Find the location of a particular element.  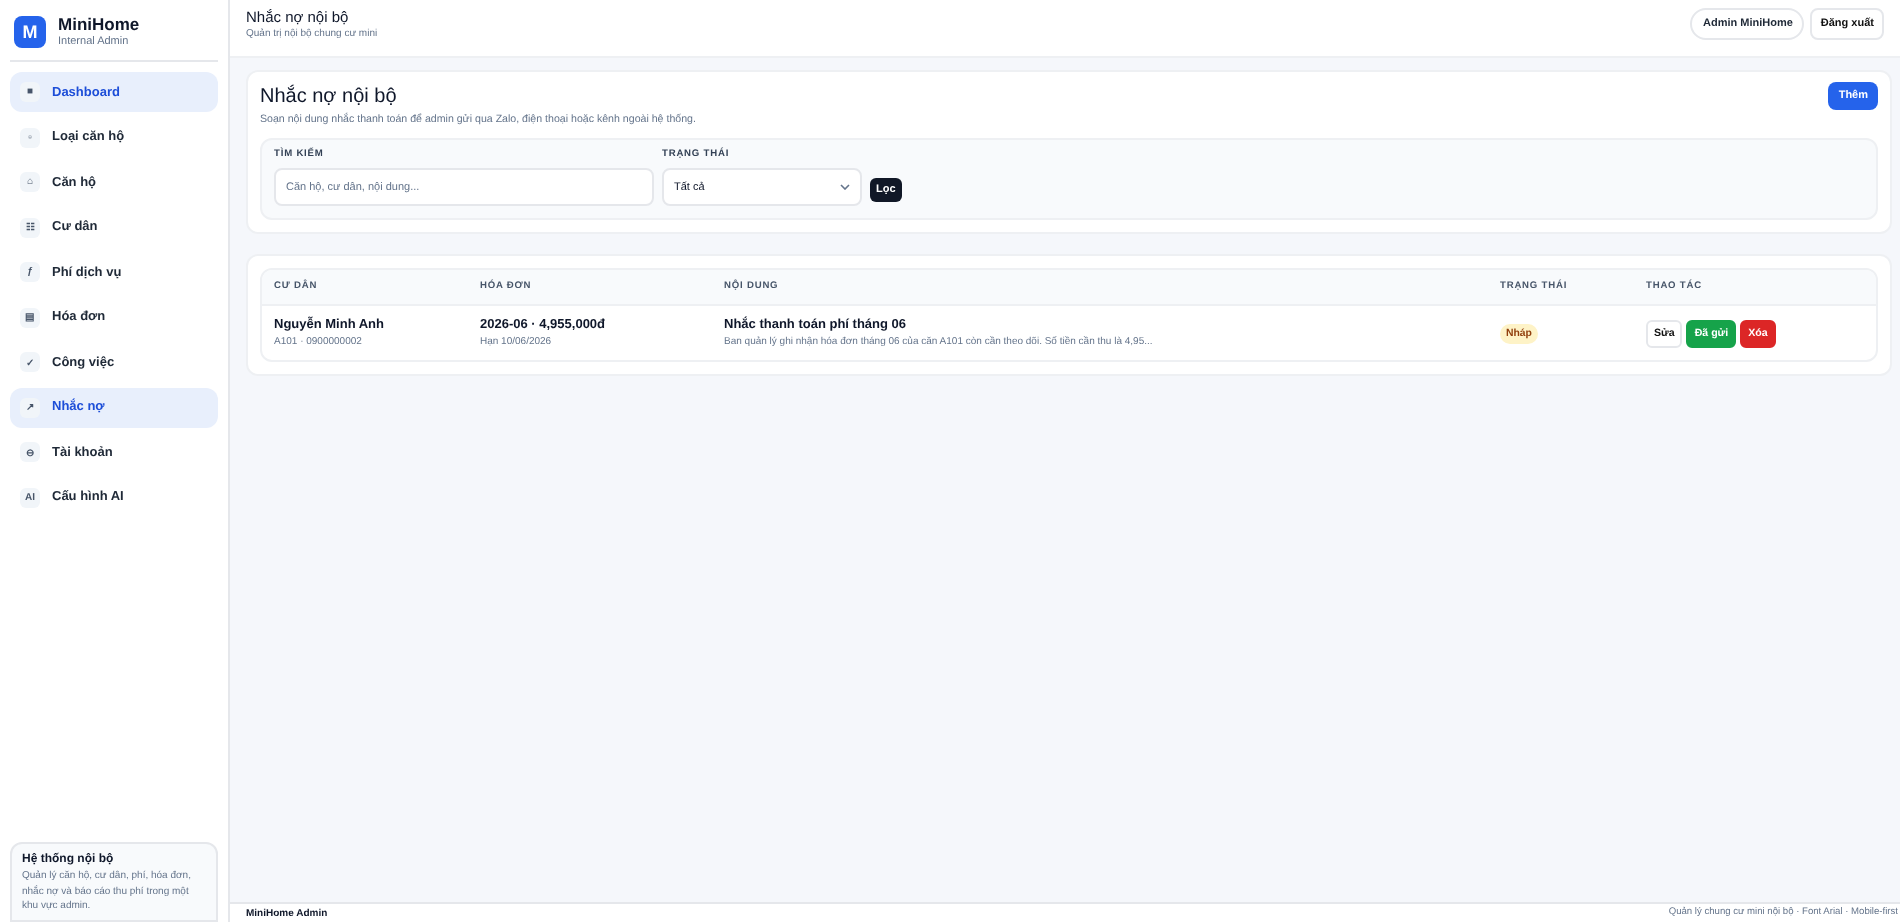

brand-name: MiniHome is located at coordinates (99, 24).